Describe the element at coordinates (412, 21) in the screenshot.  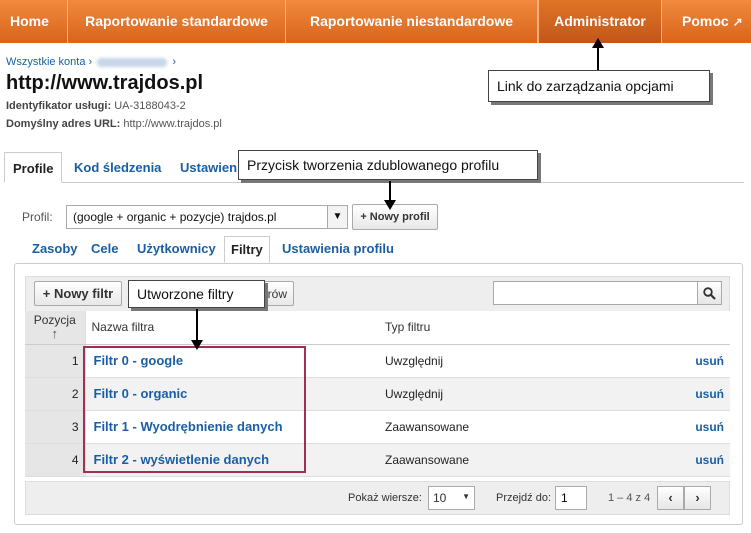
I see `nav-custom-reports: Raportowanie niestandardowe` at that location.